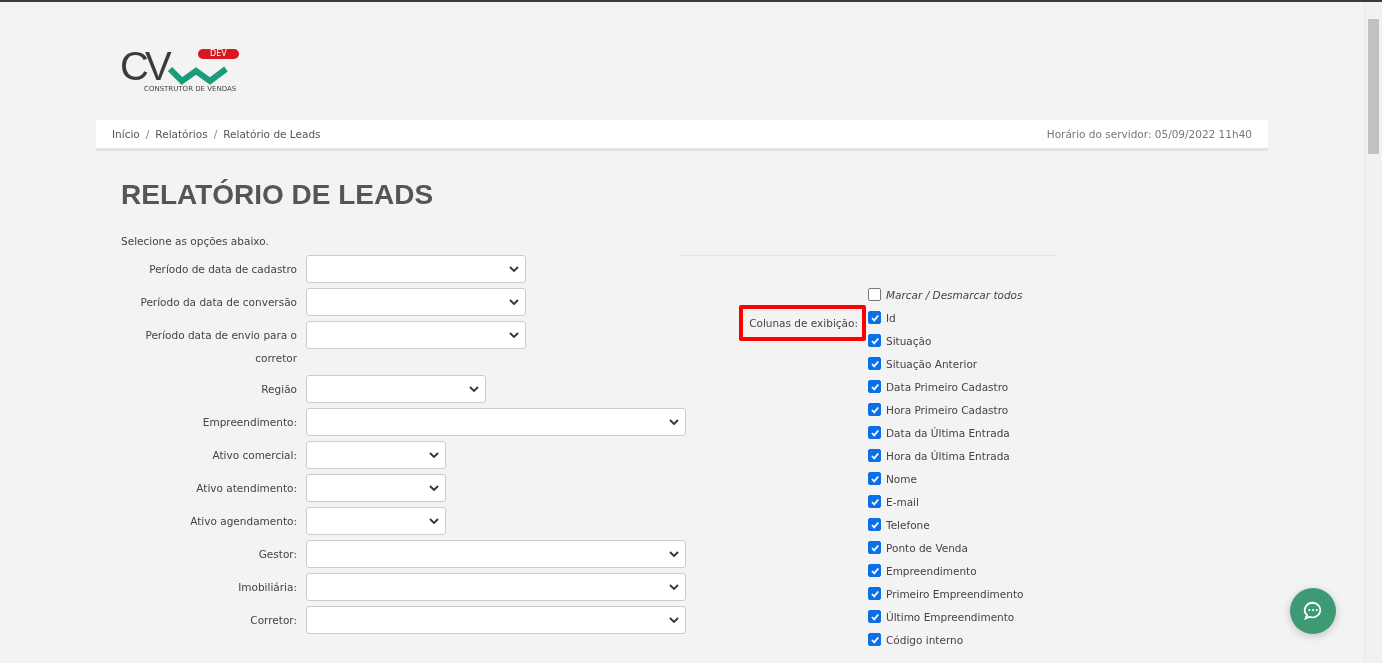 This screenshot has width=1382, height=663. Describe the element at coordinates (246, 488) in the screenshot. I see `filter-label: Ativo atendimento:` at that location.